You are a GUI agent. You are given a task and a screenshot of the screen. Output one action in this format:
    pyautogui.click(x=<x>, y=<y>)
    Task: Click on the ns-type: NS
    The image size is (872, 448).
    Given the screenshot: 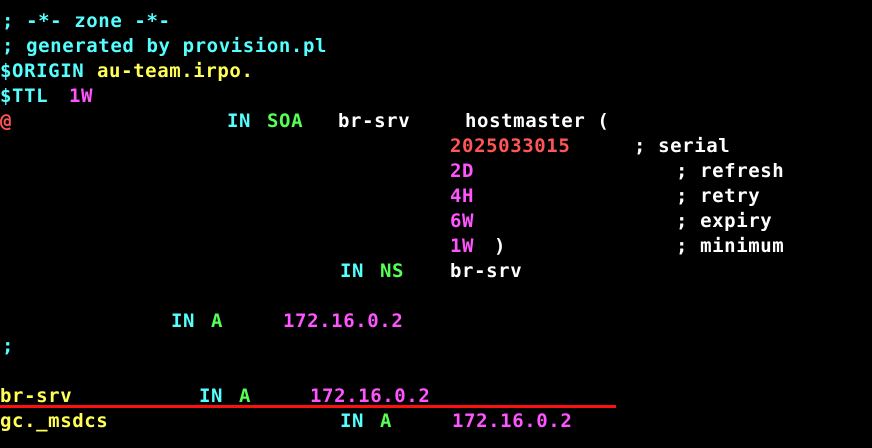 What is the action you would take?
    pyautogui.click(x=392, y=271)
    